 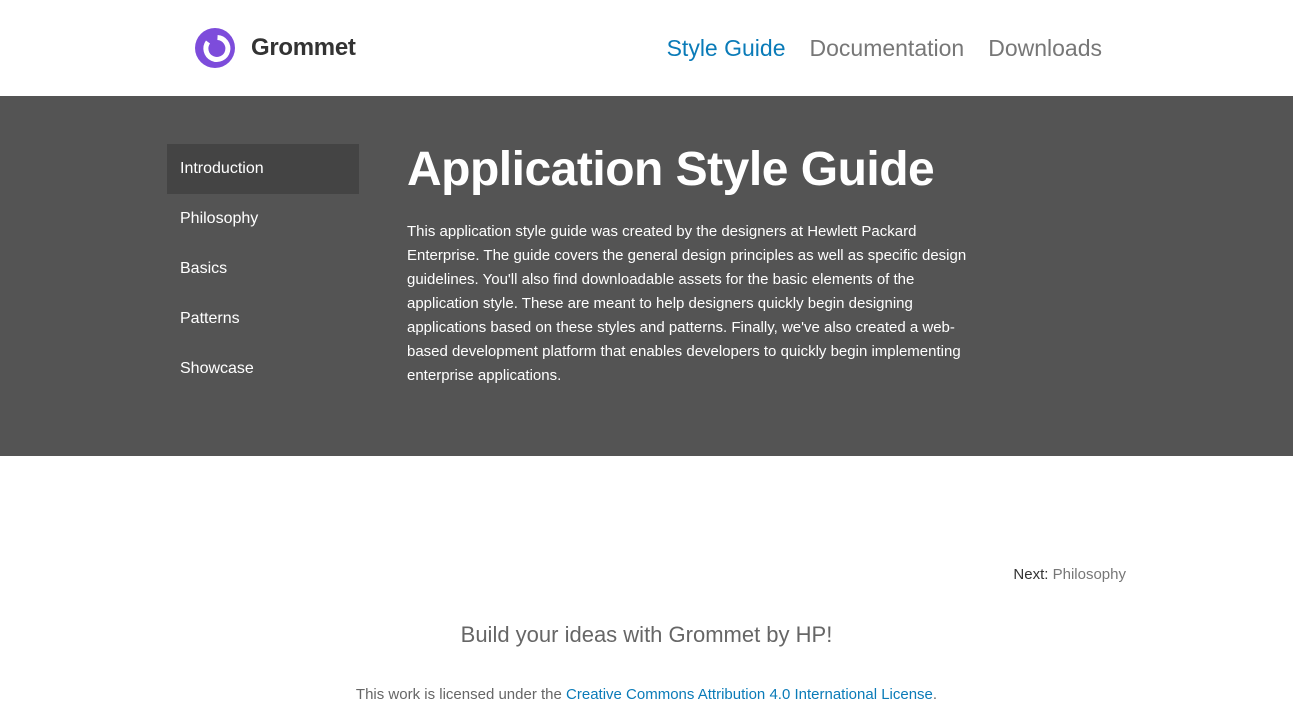 I want to click on brand-name: Grommet, so click(x=303, y=47).